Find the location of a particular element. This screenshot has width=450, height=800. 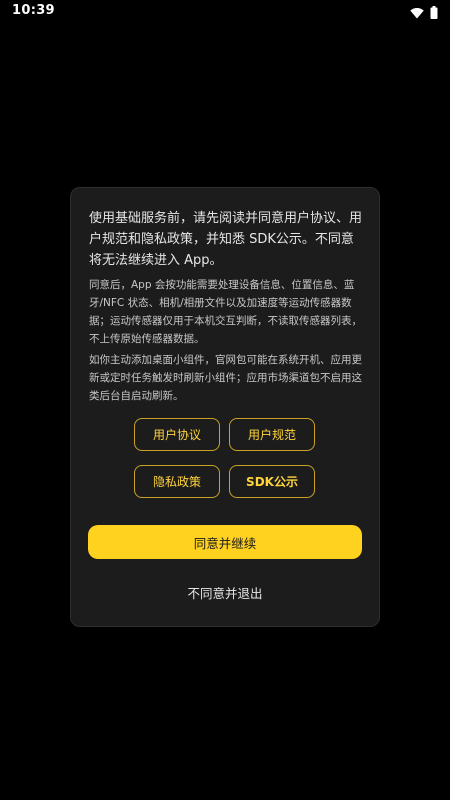

status-time: 10:39 is located at coordinates (33, 10).